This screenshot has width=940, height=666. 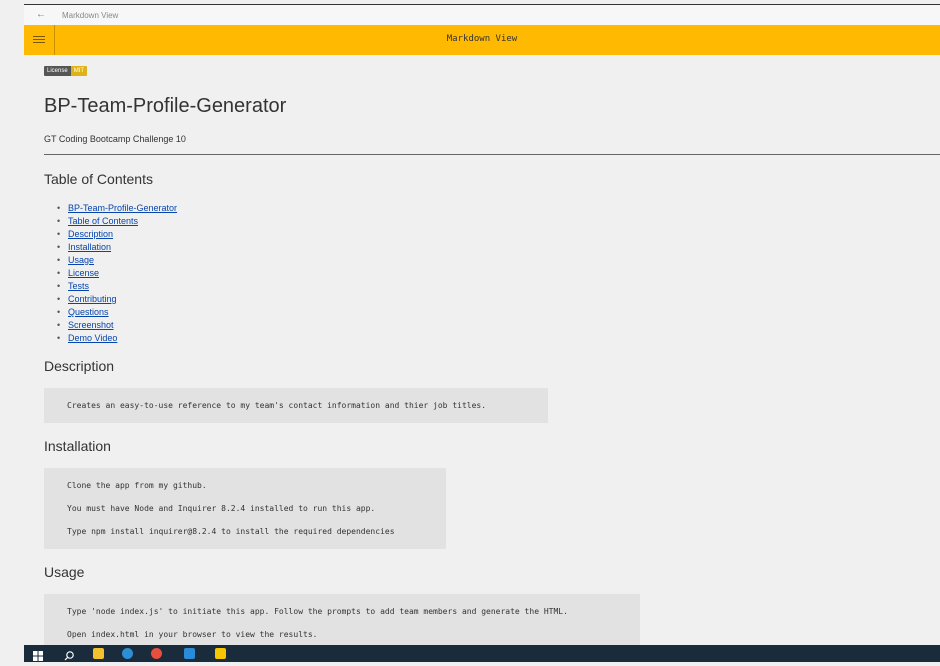 I want to click on app-bar: Markdown View, so click(x=482, y=40).